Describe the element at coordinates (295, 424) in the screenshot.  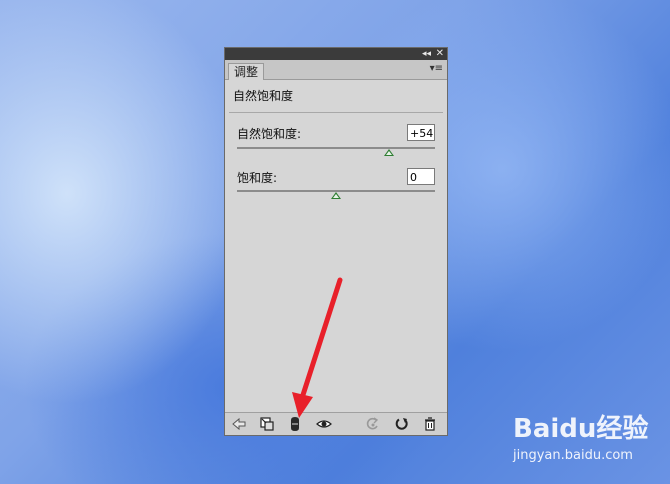
I see `clip-to-layer-icon` at that location.